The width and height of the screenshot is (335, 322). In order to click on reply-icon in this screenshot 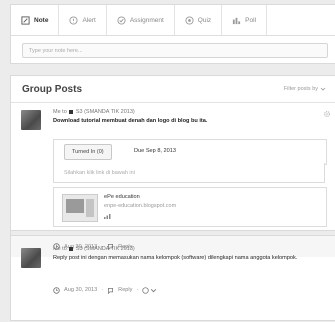, I will do `click(111, 290)`.